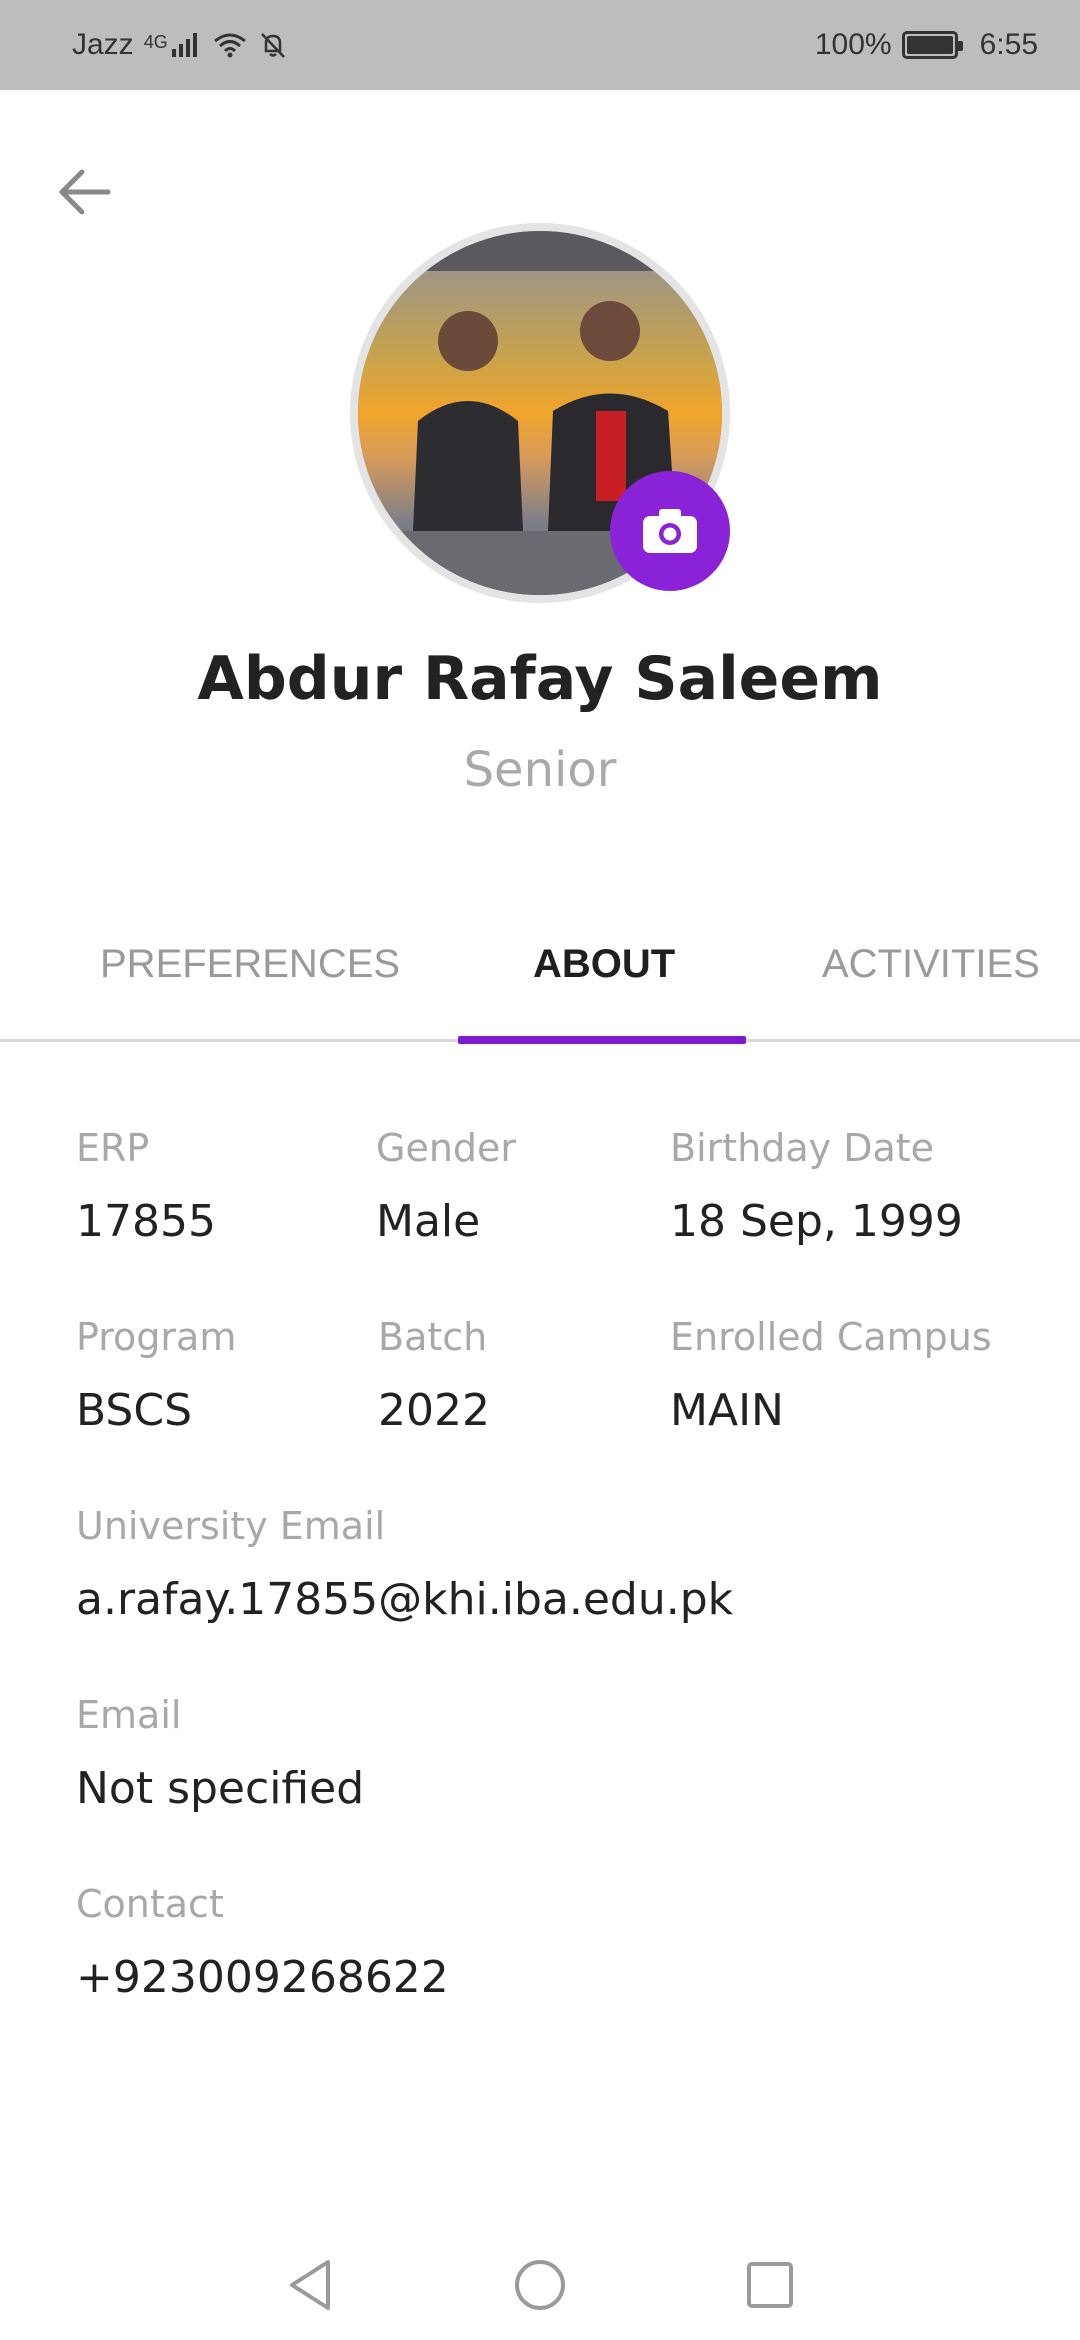  What do you see at coordinates (602, 1040) in the screenshot?
I see `active-tab-indicator` at bounding box center [602, 1040].